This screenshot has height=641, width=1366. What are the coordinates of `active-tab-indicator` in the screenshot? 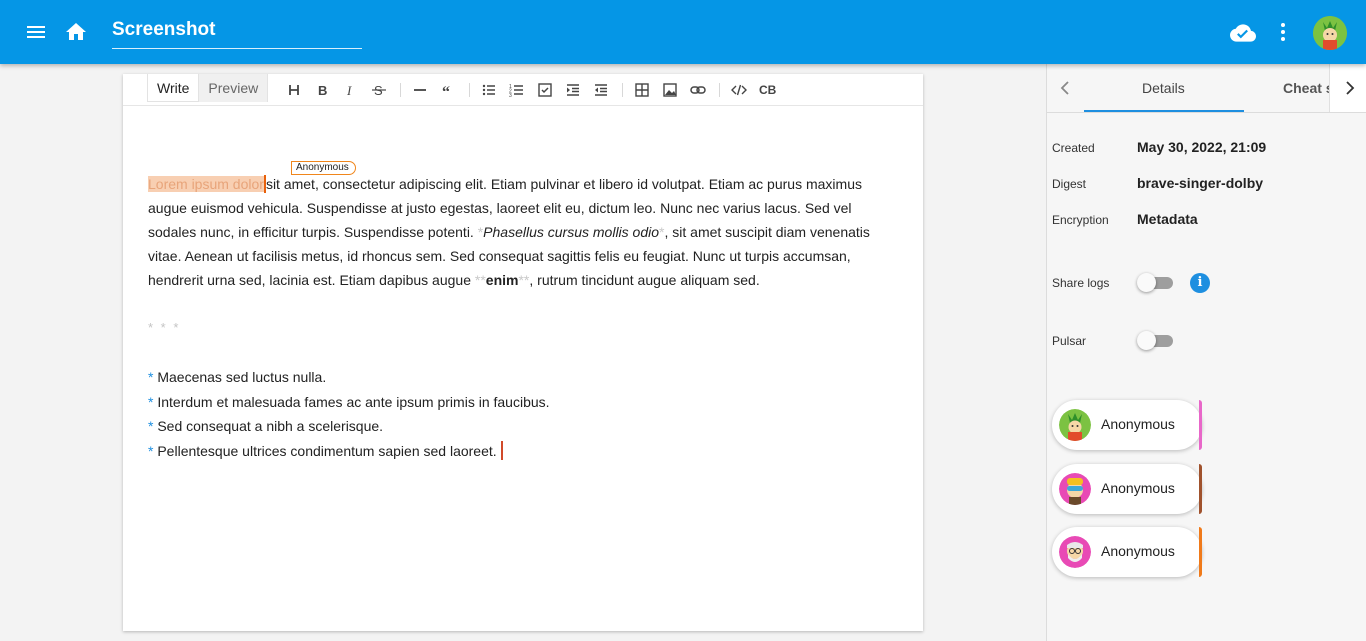 It's located at (1164, 111).